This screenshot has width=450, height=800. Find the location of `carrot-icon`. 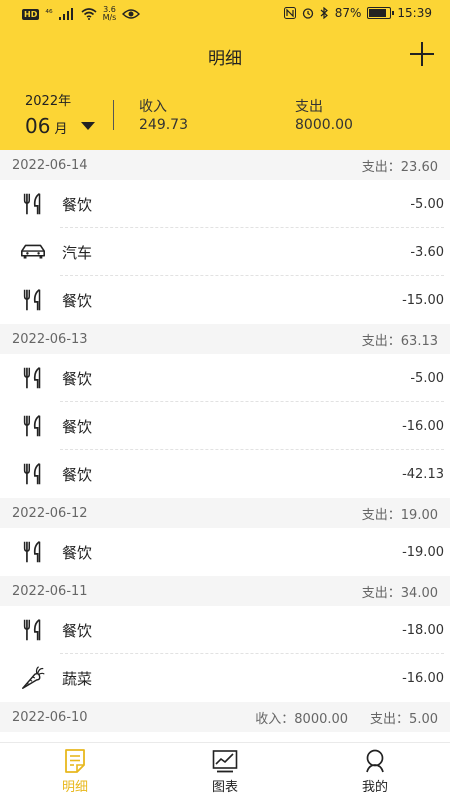

carrot-icon is located at coordinates (33, 678).